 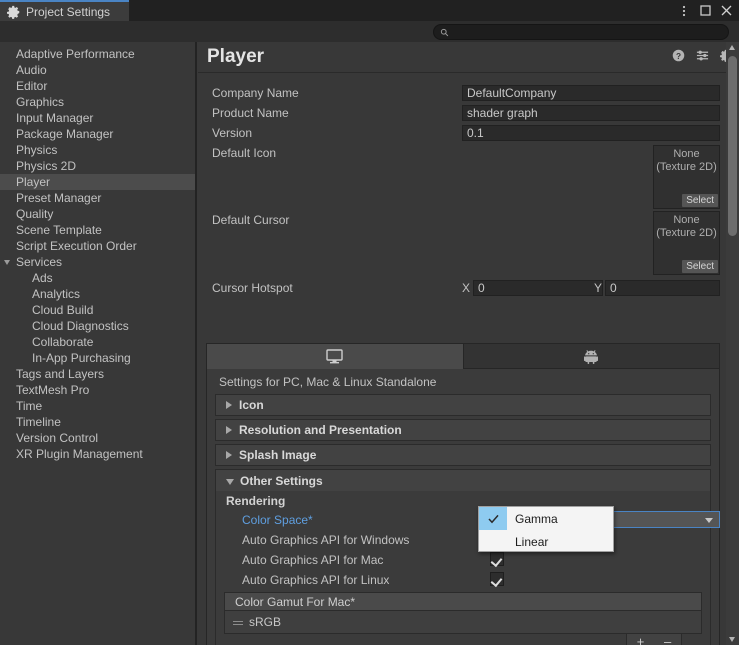 What do you see at coordinates (726, 10) in the screenshot?
I see `close-icon` at bounding box center [726, 10].